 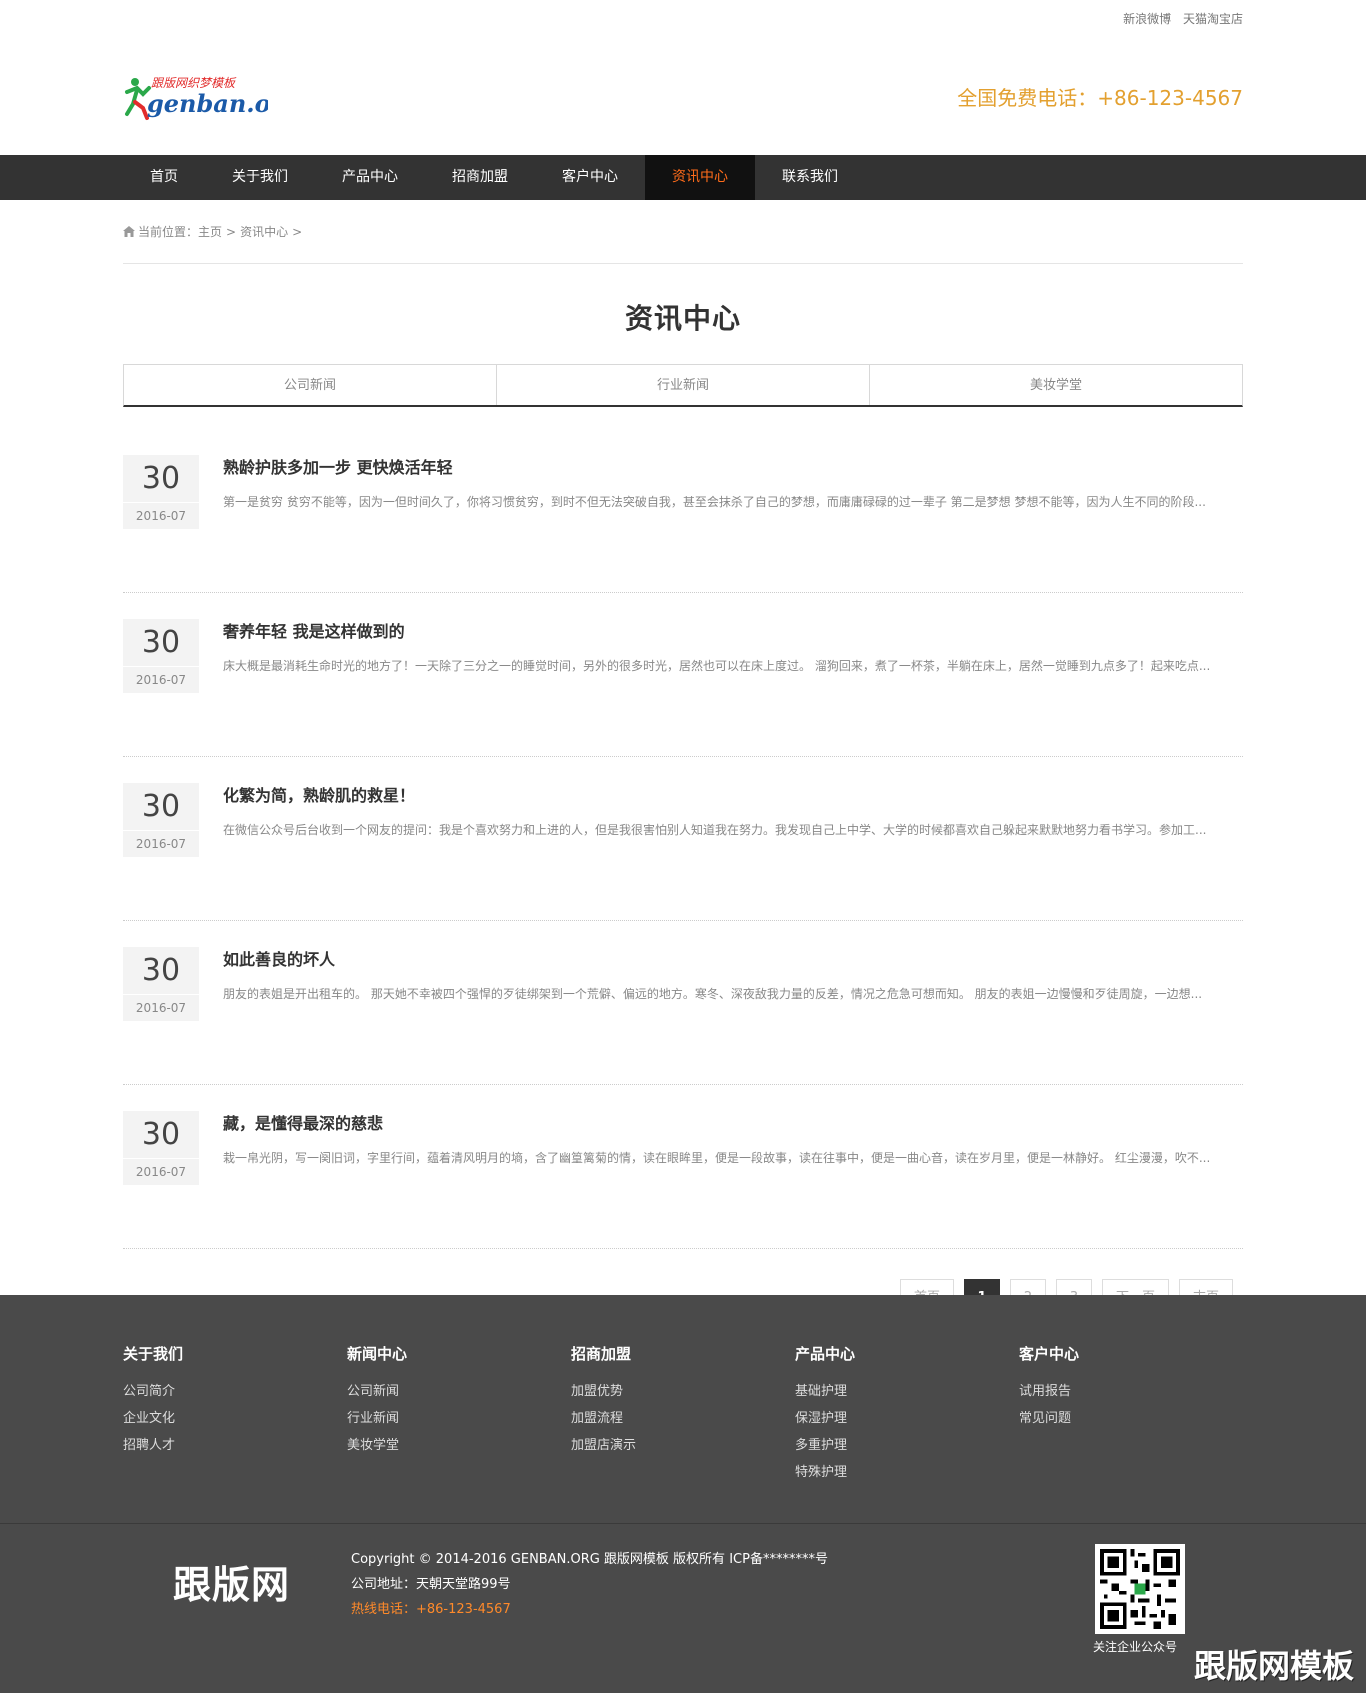 What do you see at coordinates (907, 1353) in the screenshot?
I see `footer-column-title: 产品中心` at bounding box center [907, 1353].